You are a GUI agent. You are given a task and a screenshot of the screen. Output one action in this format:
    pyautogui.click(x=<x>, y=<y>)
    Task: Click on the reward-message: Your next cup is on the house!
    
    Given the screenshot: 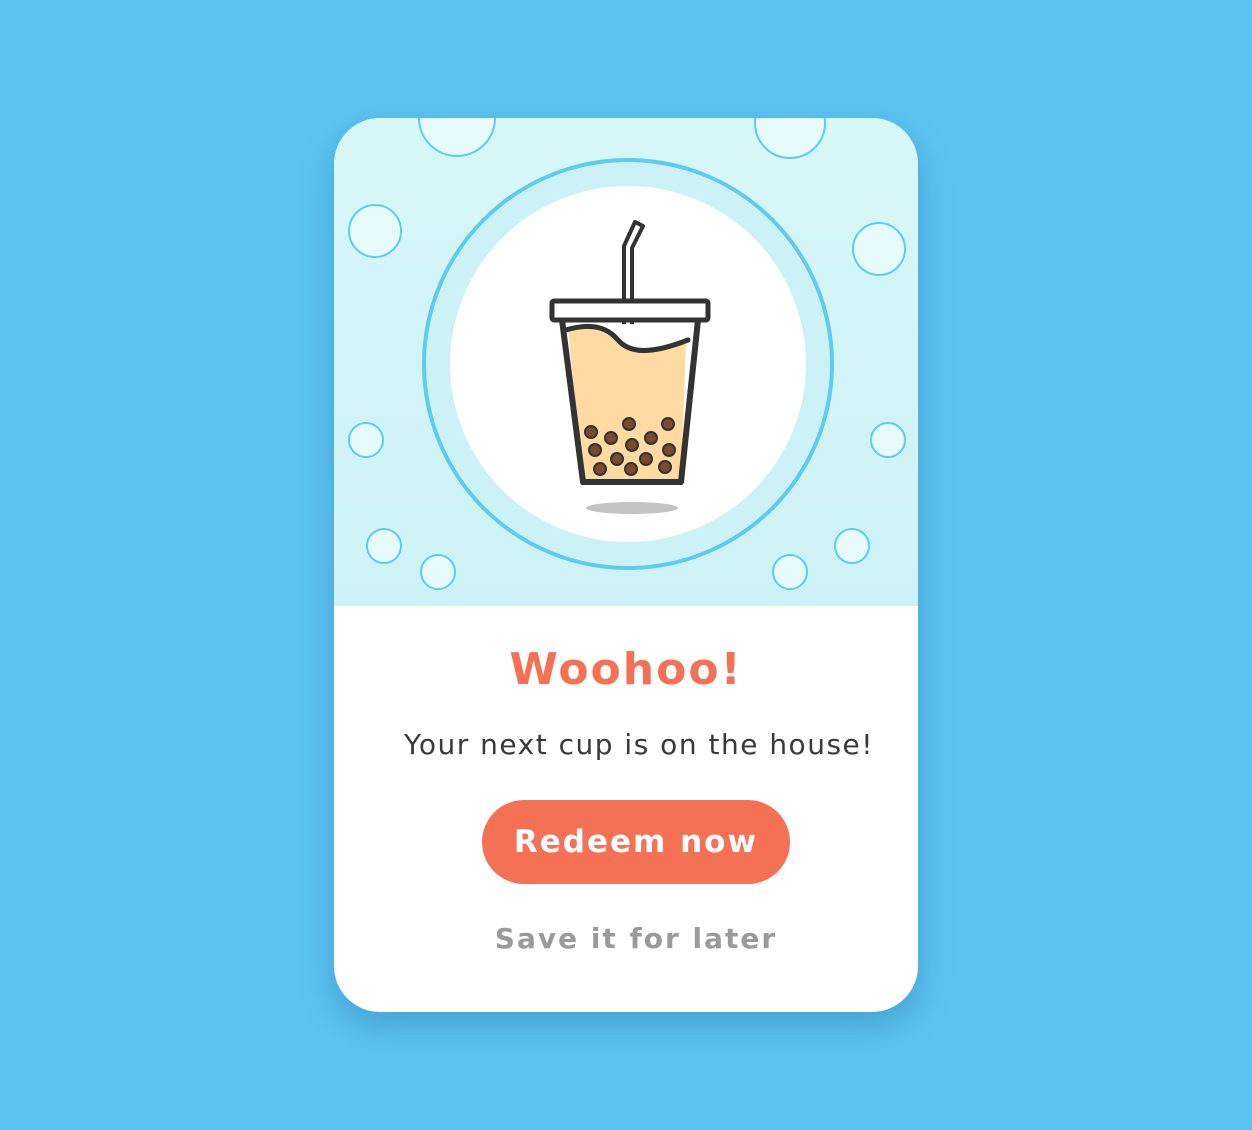 What is the action you would take?
    pyautogui.click(x=639, y=744)
    